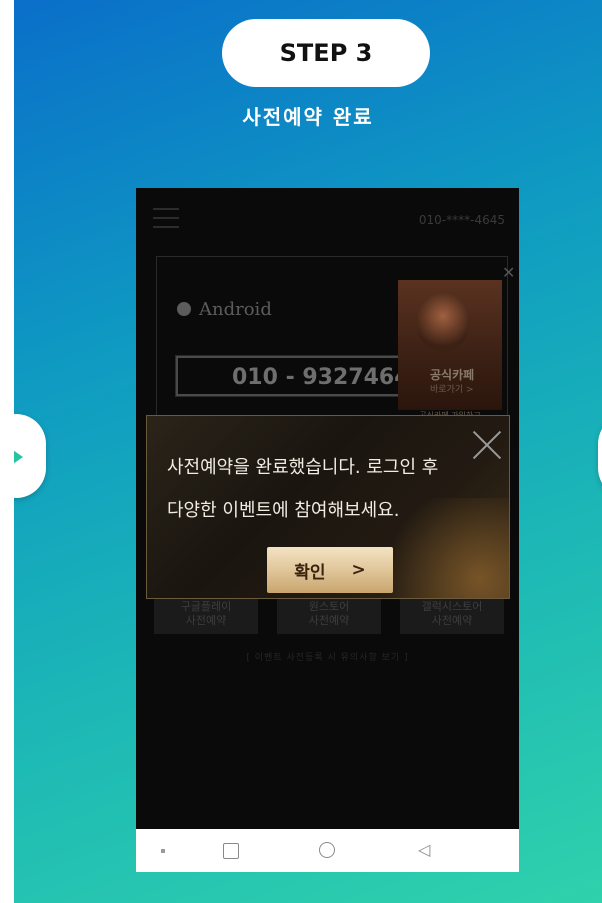  Describe the element at coordinates (184, 309) in the screenshot. I see `radio-dot-icon` at that location.